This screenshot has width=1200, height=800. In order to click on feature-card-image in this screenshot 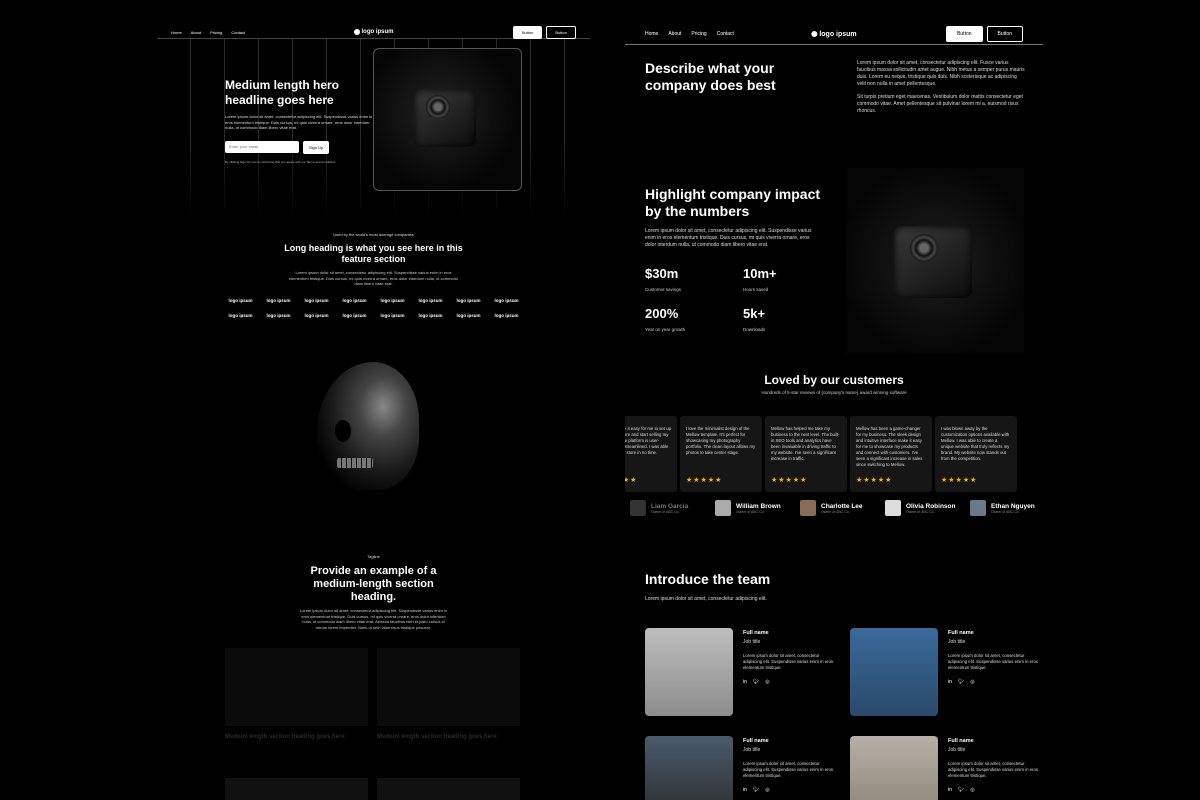, I will do `click(448, 789)`.